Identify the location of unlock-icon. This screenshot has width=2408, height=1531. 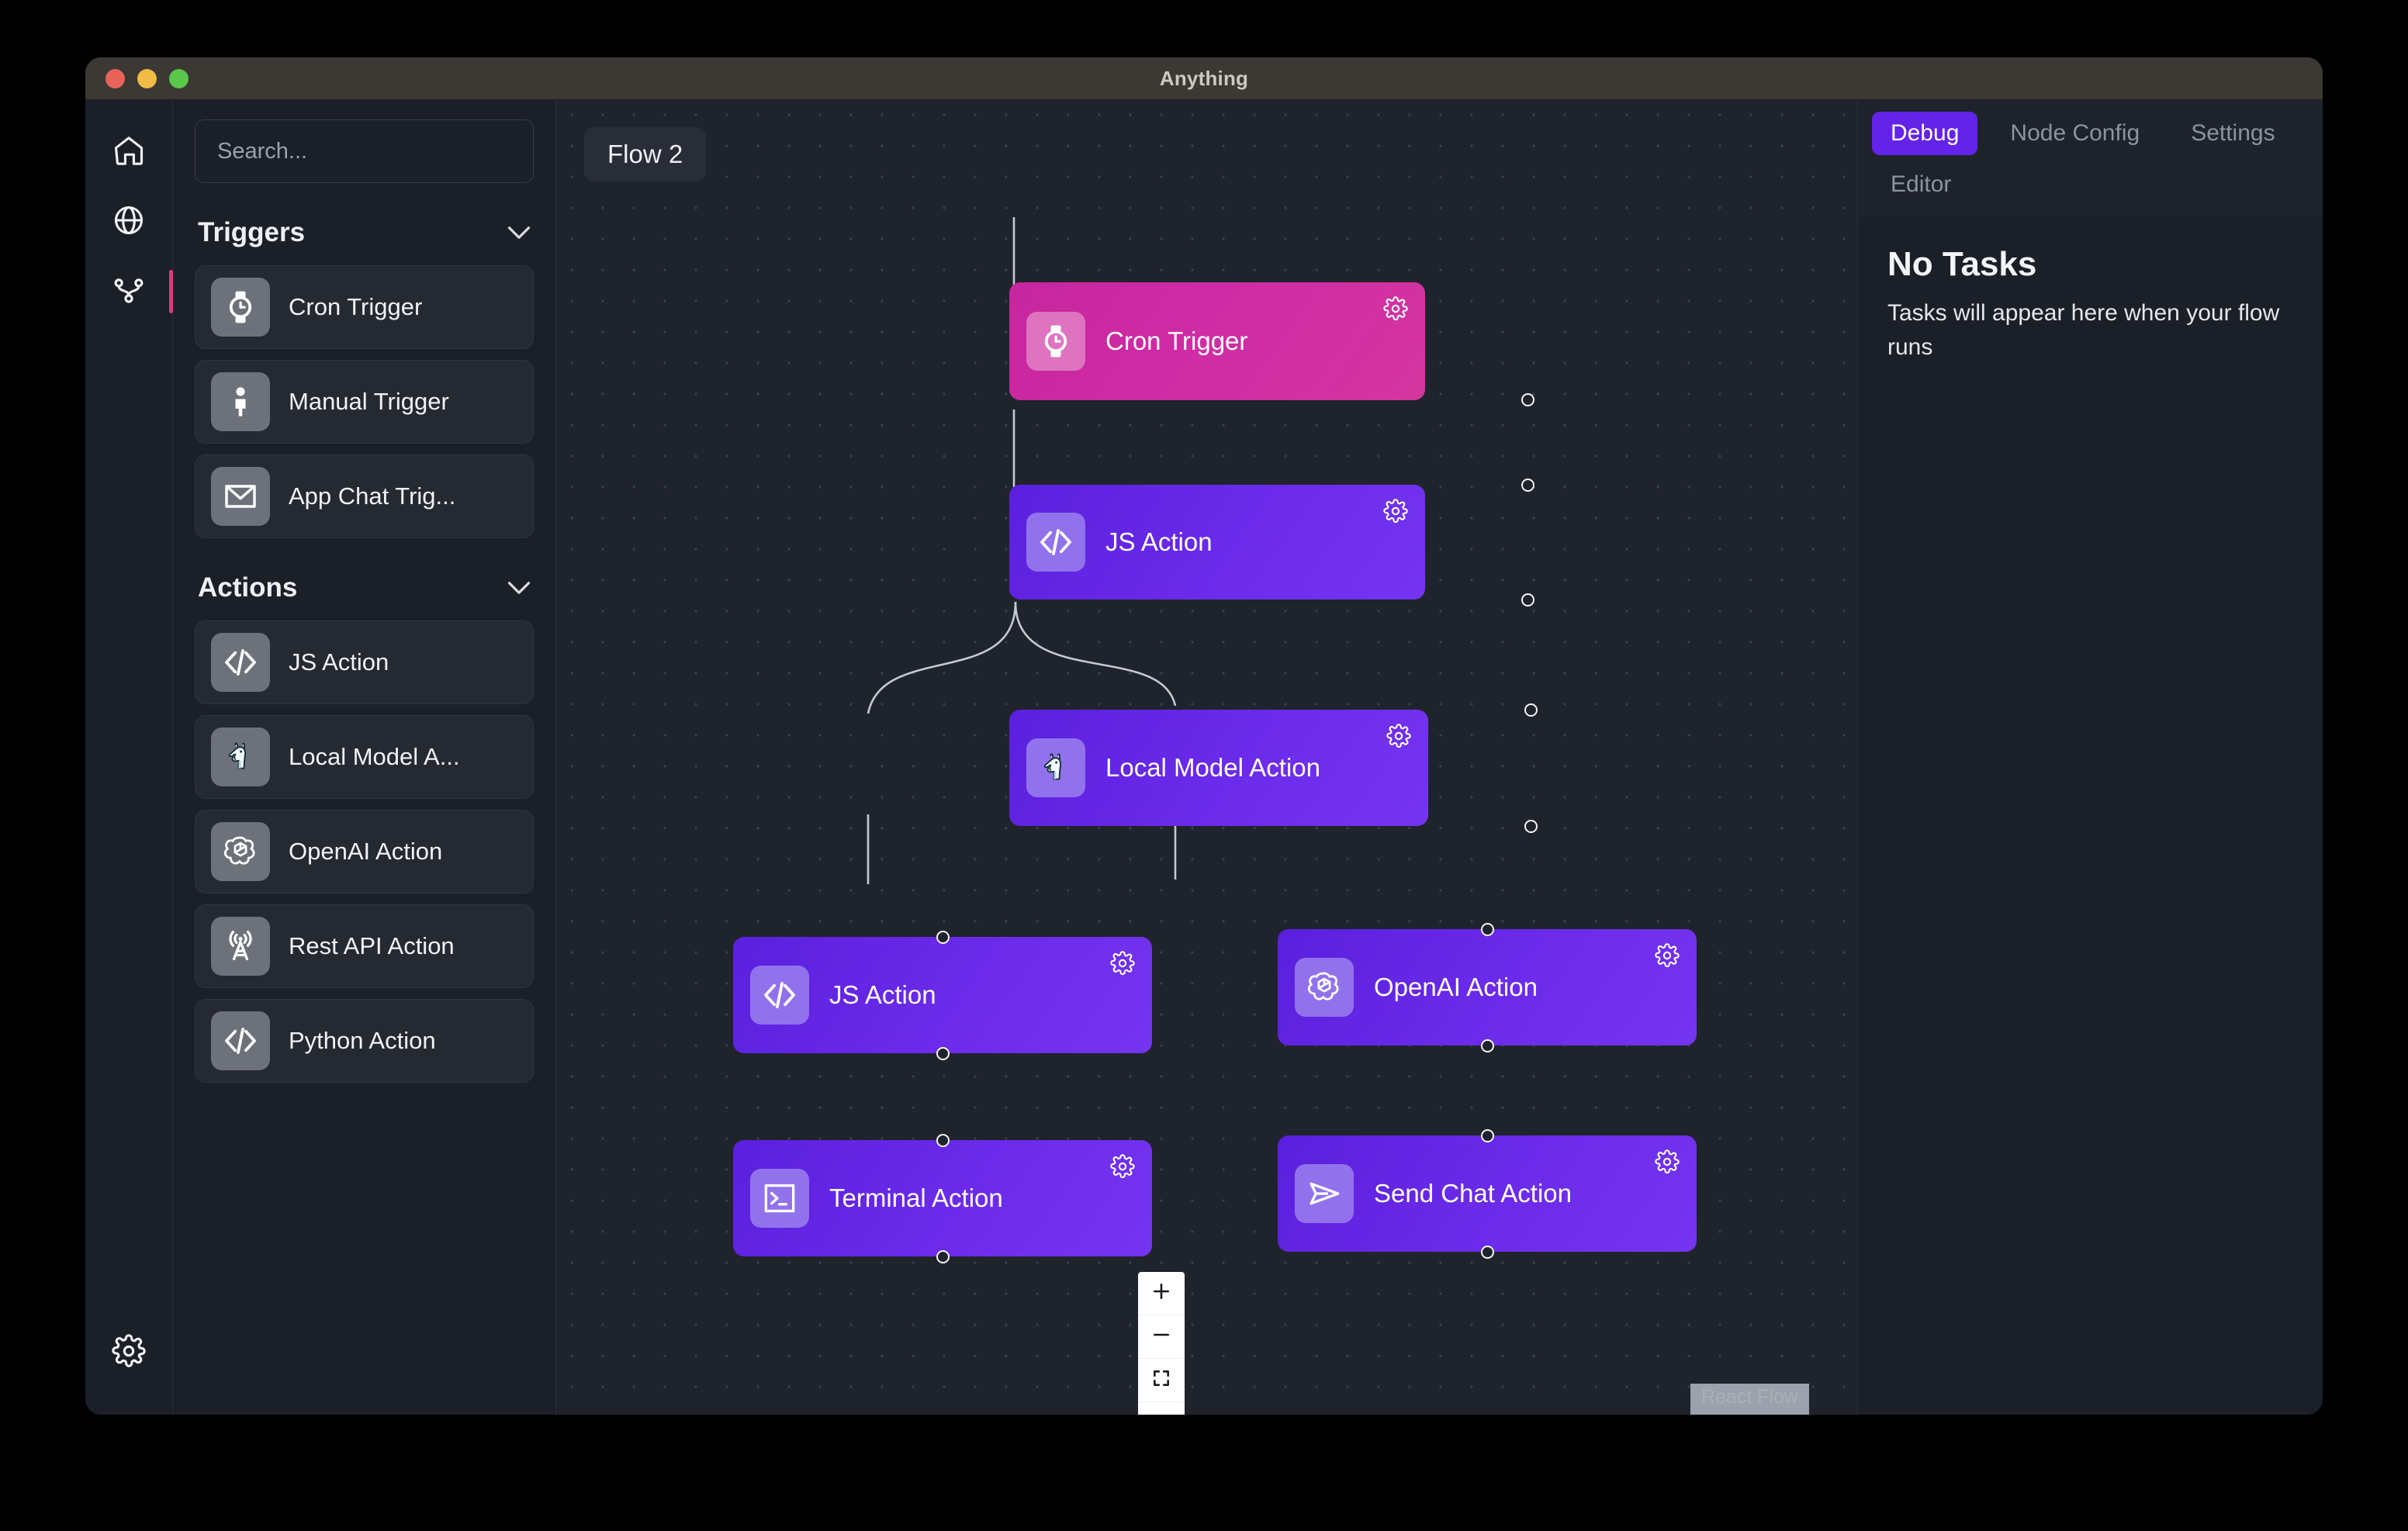
(1161, 1413).